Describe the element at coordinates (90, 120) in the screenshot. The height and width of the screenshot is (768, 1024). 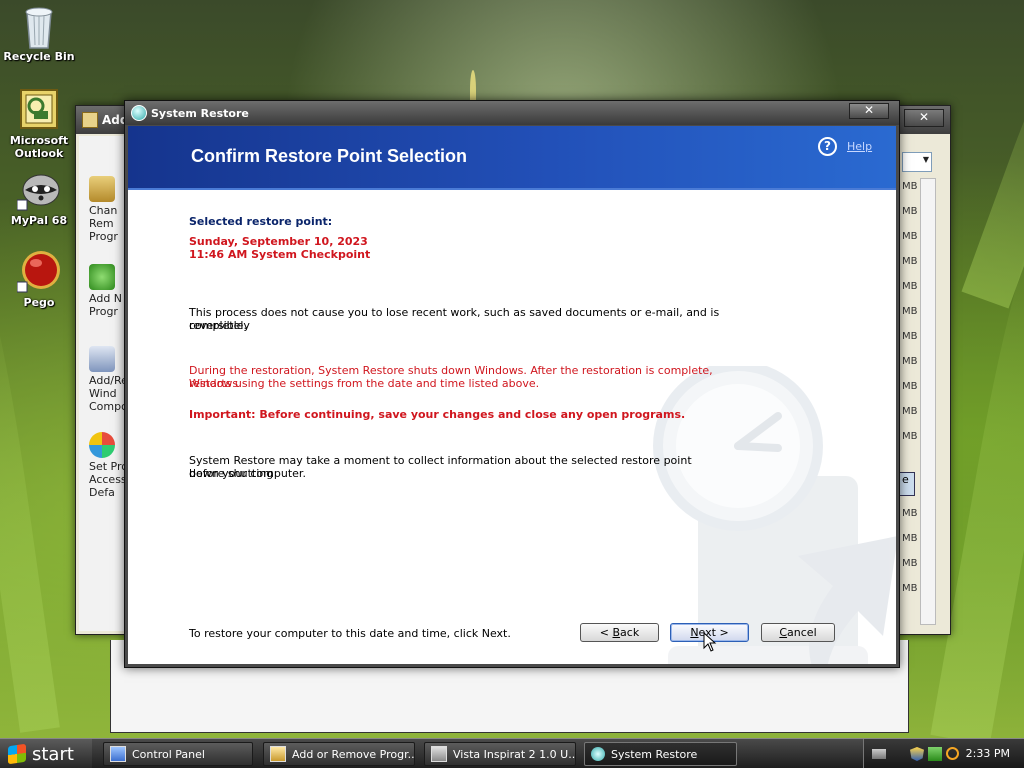
I see `window-icon` at that location.